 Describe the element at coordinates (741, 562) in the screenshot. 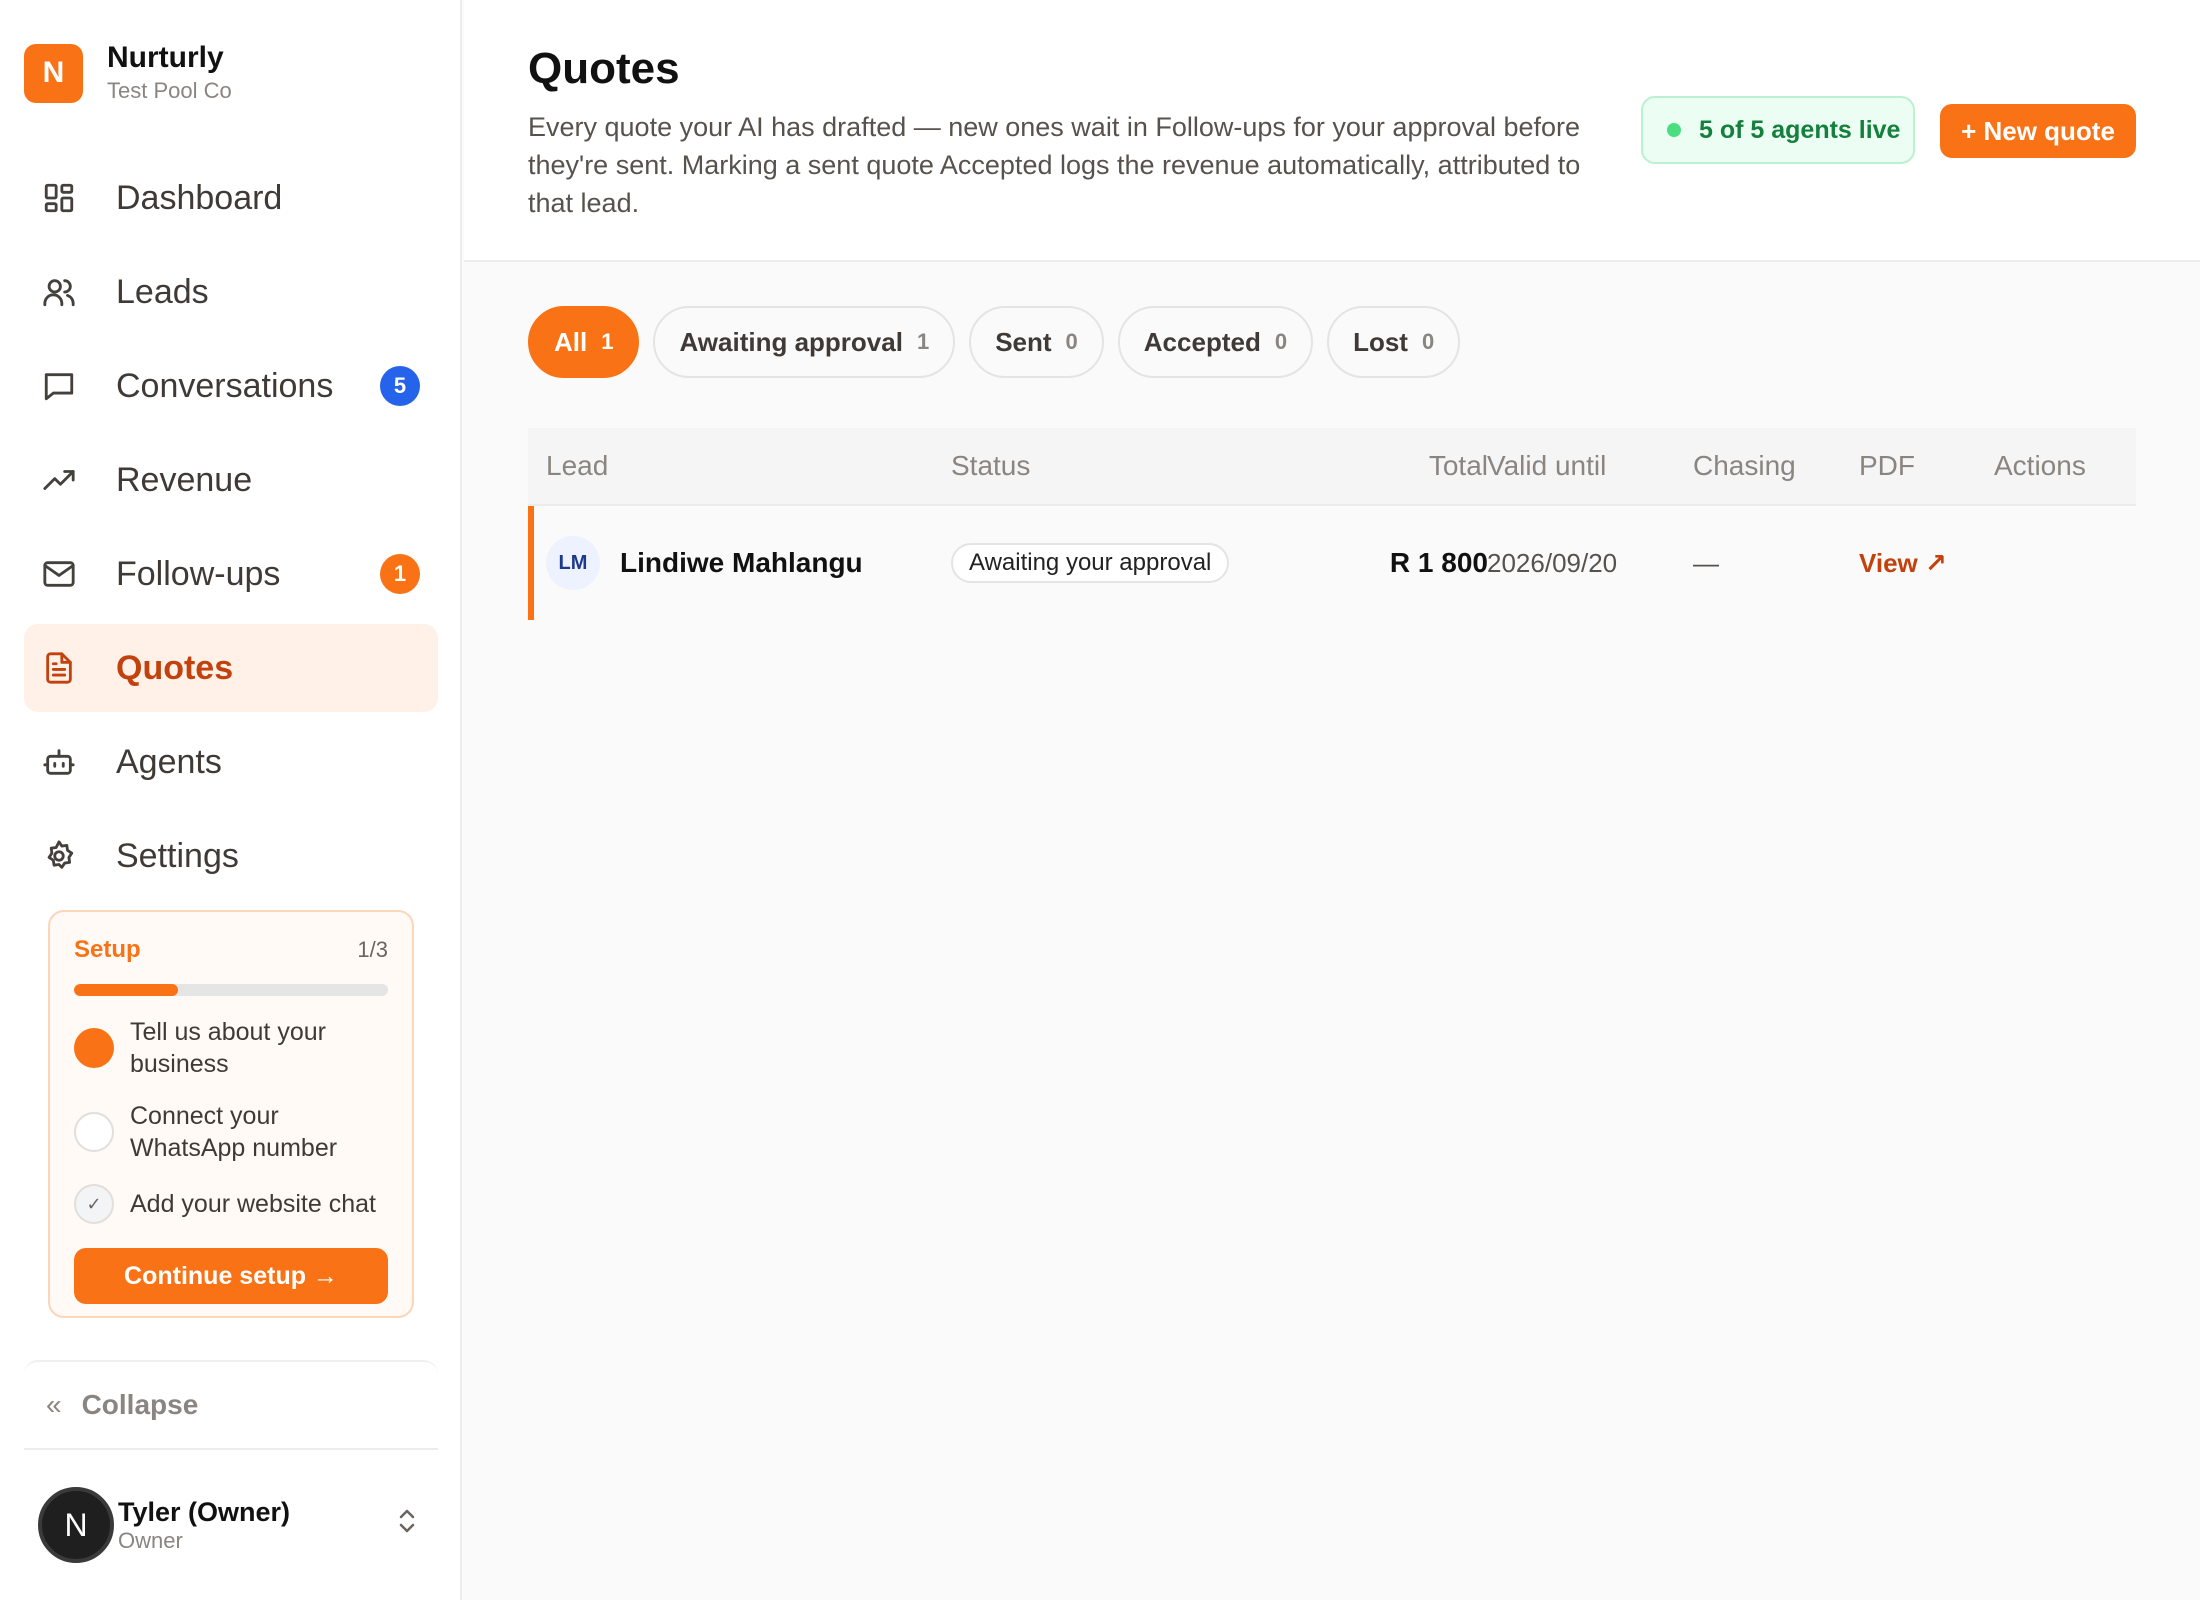

I see `lead-name: Lindiwe Mahlangu` at that location.